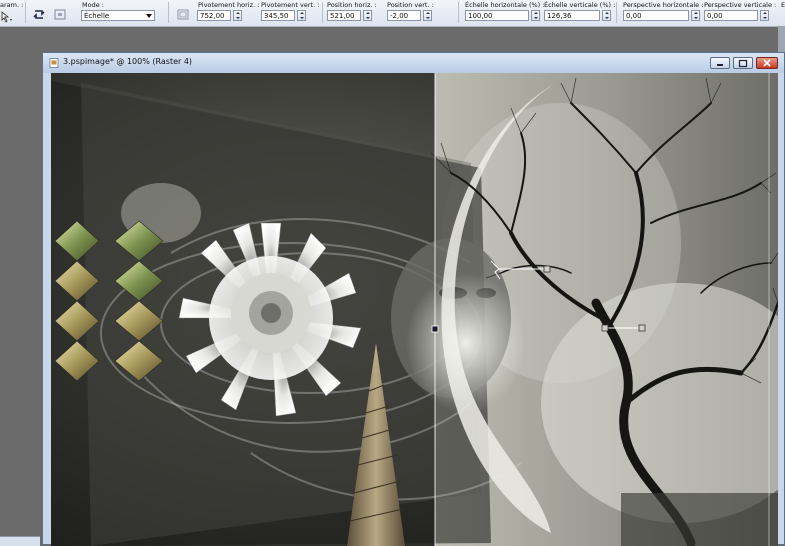 This screenshot has height=546, width=785. I want to click on param-label: aram. :, so click(12, 5).